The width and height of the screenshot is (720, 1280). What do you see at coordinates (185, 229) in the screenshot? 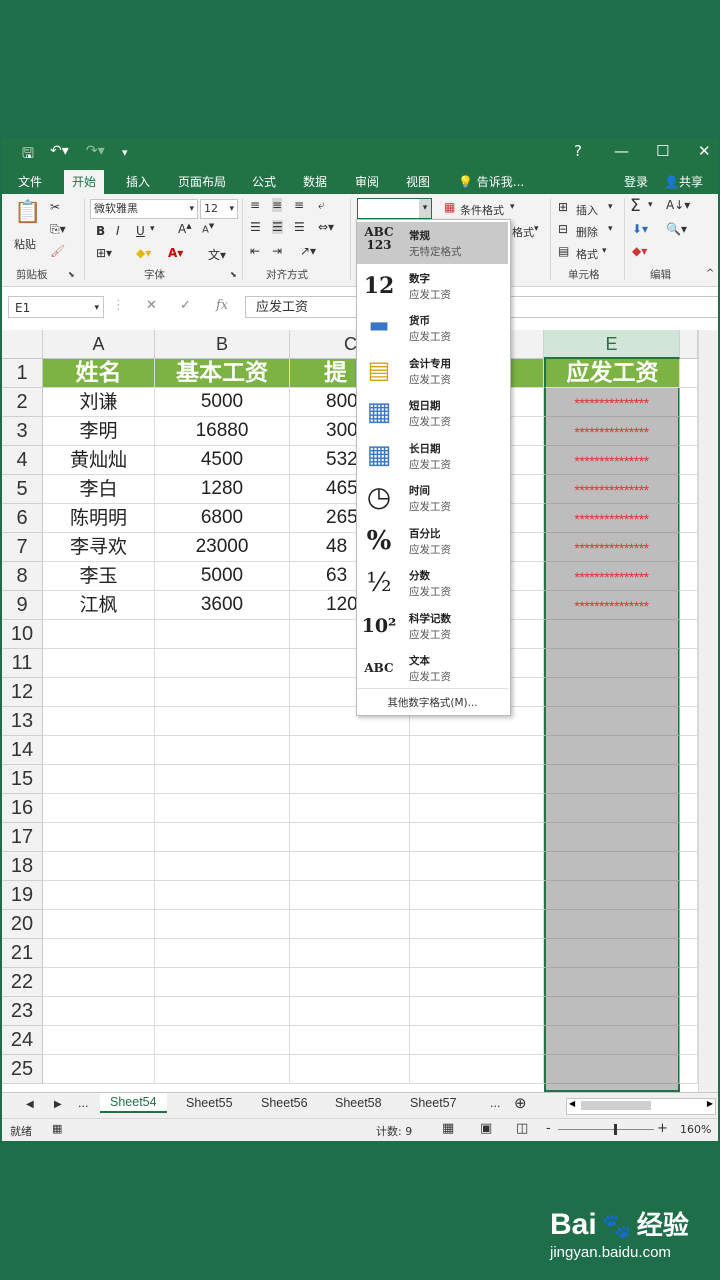
I see `increase-font-icon: A▲` at bounding box center [185, 229].